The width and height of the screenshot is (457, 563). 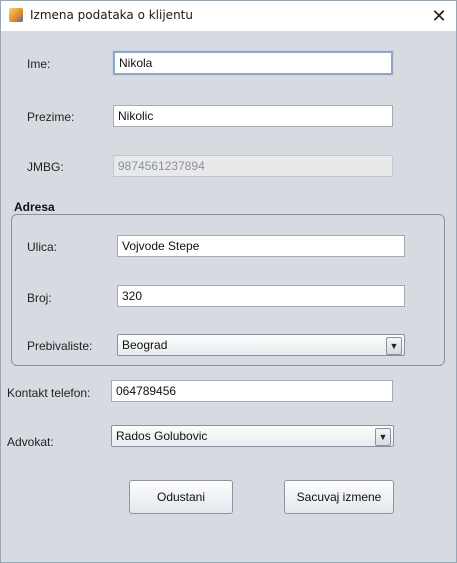 I want to click on java-app-icon, so click(x=16, y=15).